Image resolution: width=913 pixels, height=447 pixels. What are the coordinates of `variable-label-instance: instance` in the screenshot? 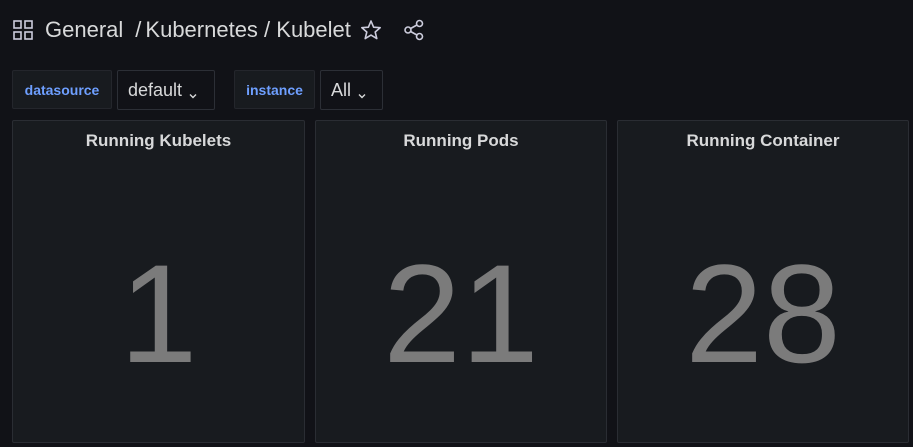 It's located at (274, 89).